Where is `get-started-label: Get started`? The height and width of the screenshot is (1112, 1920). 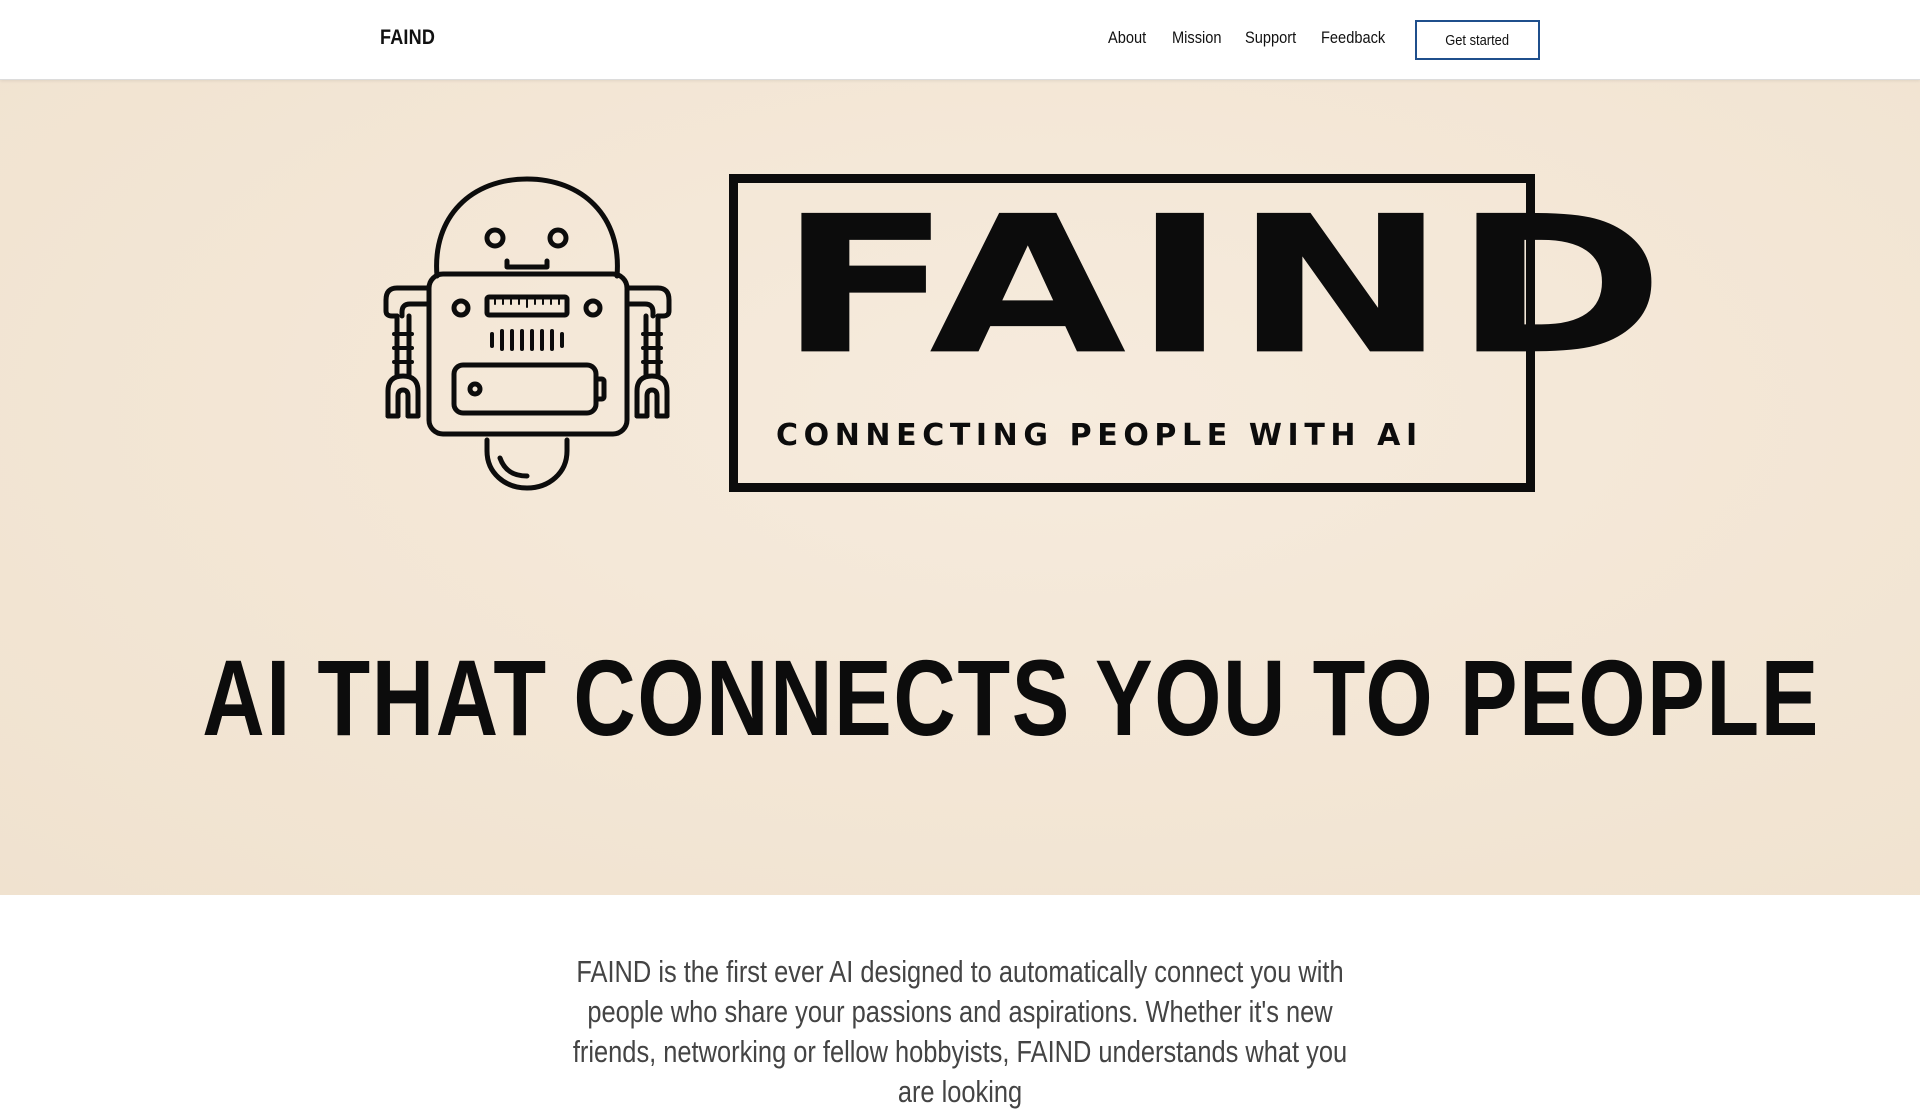 get-started-label: Get started is located at coordinates (1477, 40).